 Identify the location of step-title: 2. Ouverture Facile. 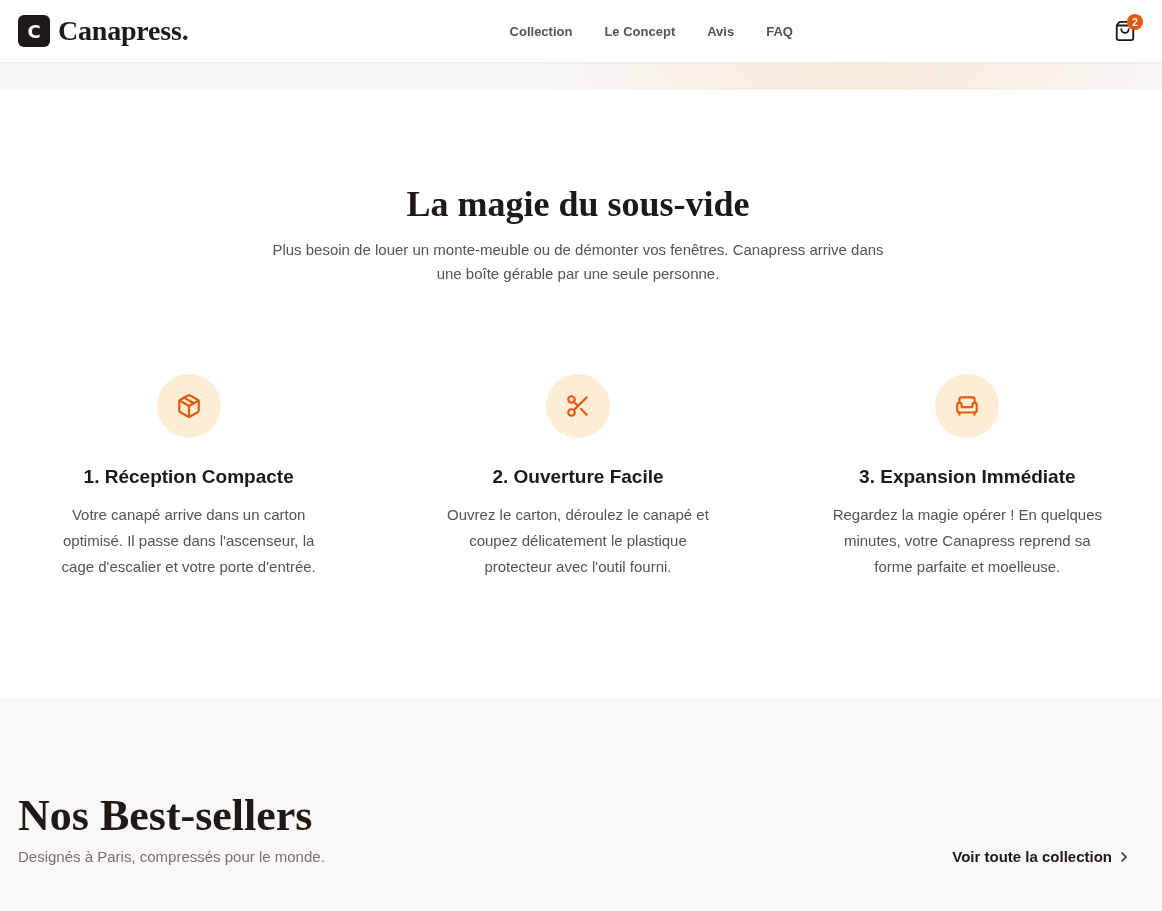
(578, 477).